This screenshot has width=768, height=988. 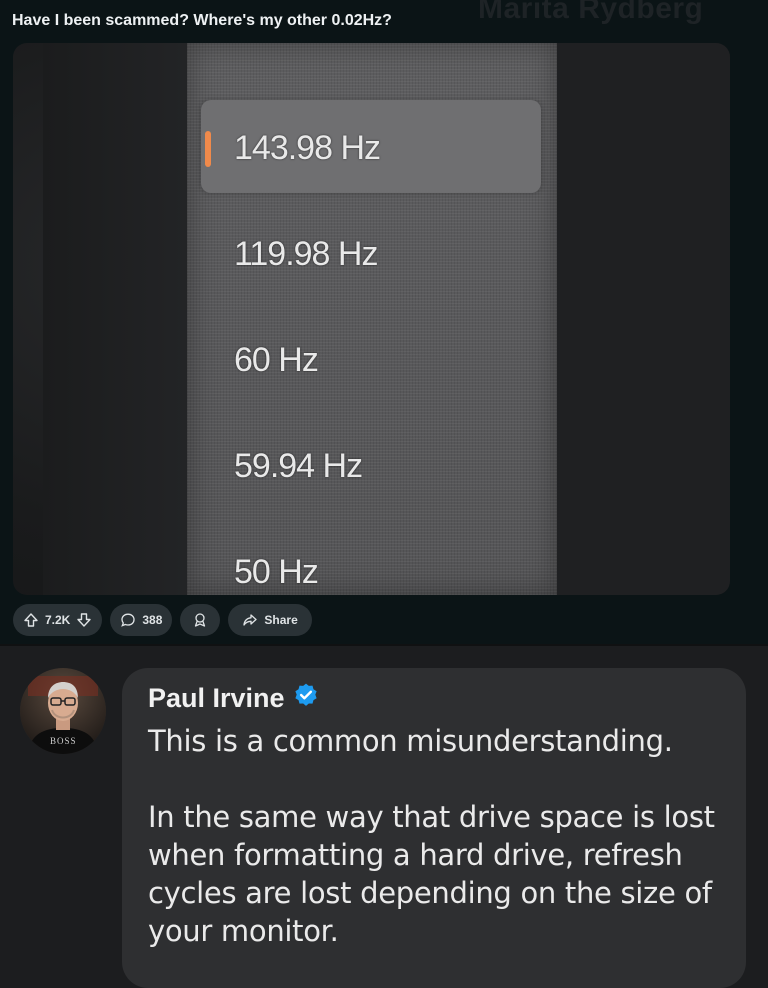 What do you see at coordinates (31, 620) in the screenshot?
I see `upvote-icon` at bounding box center [31, 620].